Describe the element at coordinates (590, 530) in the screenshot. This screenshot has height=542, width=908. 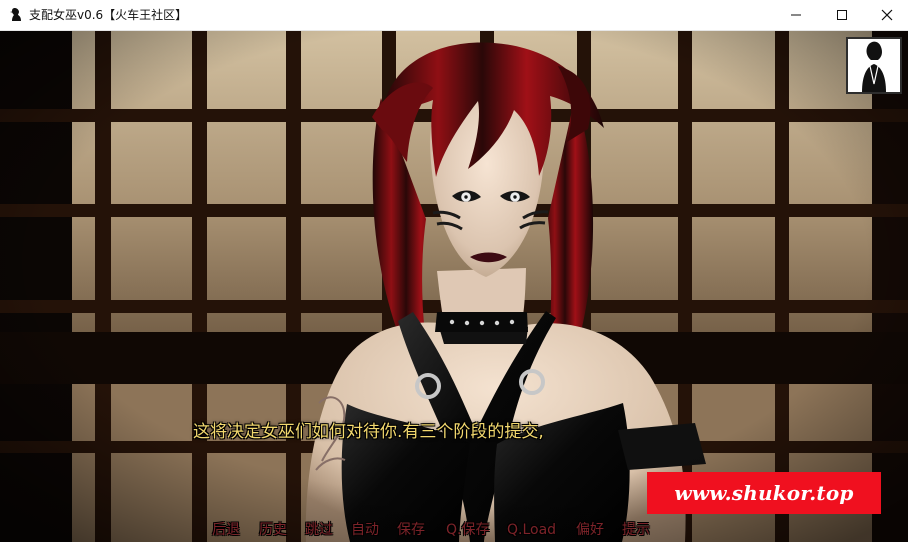
I see `preferences-button: 偏好` at that location.